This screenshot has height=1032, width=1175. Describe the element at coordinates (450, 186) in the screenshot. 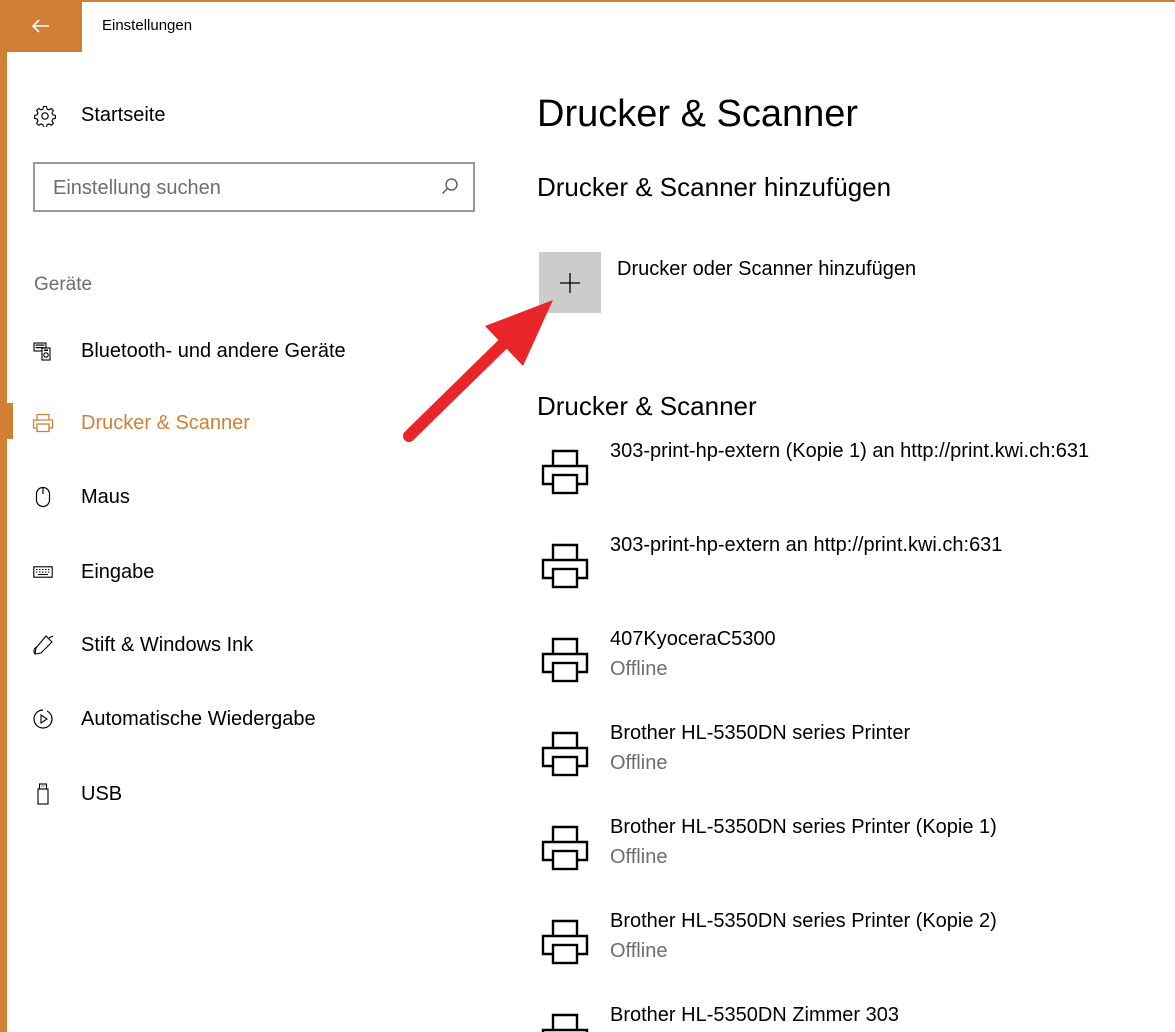

I see `search-icon` at that location.